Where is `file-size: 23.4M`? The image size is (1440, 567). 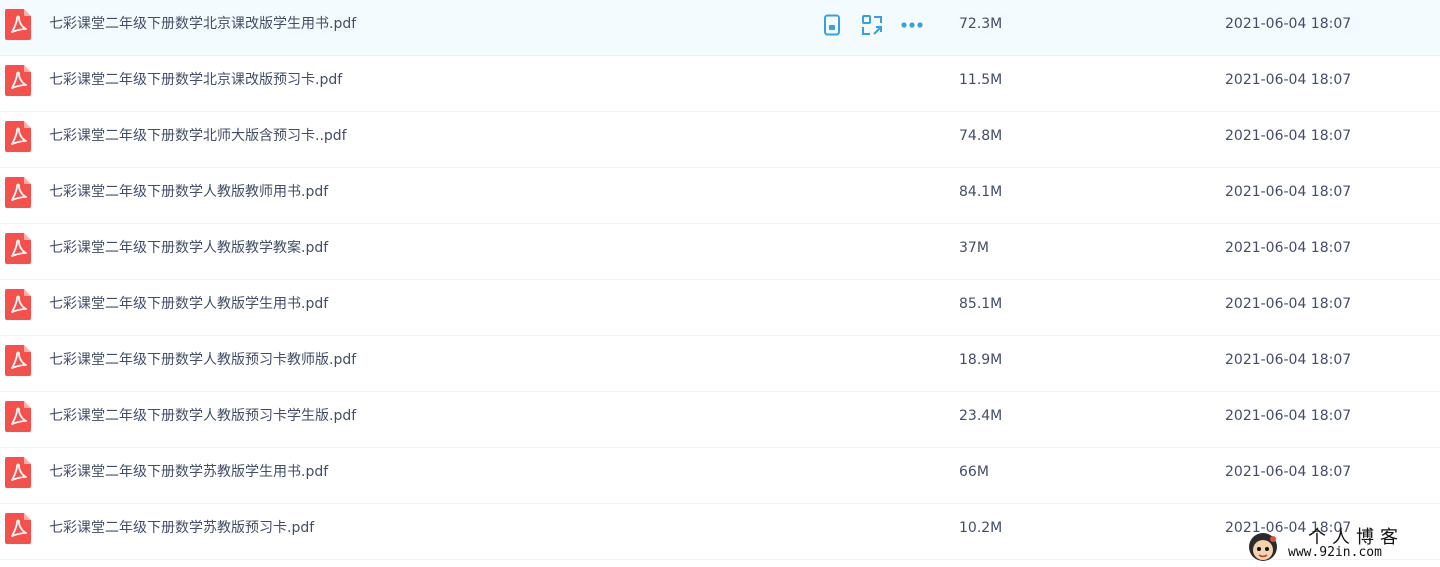 file-size: 23.4M is located at coordinates (981, 416).